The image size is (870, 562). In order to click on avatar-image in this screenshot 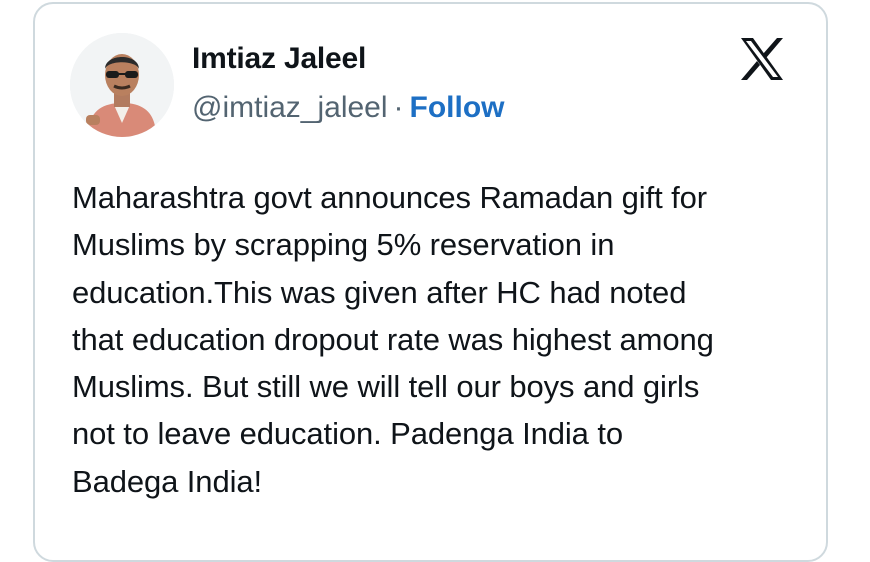, I will do `click(122, 85)`.